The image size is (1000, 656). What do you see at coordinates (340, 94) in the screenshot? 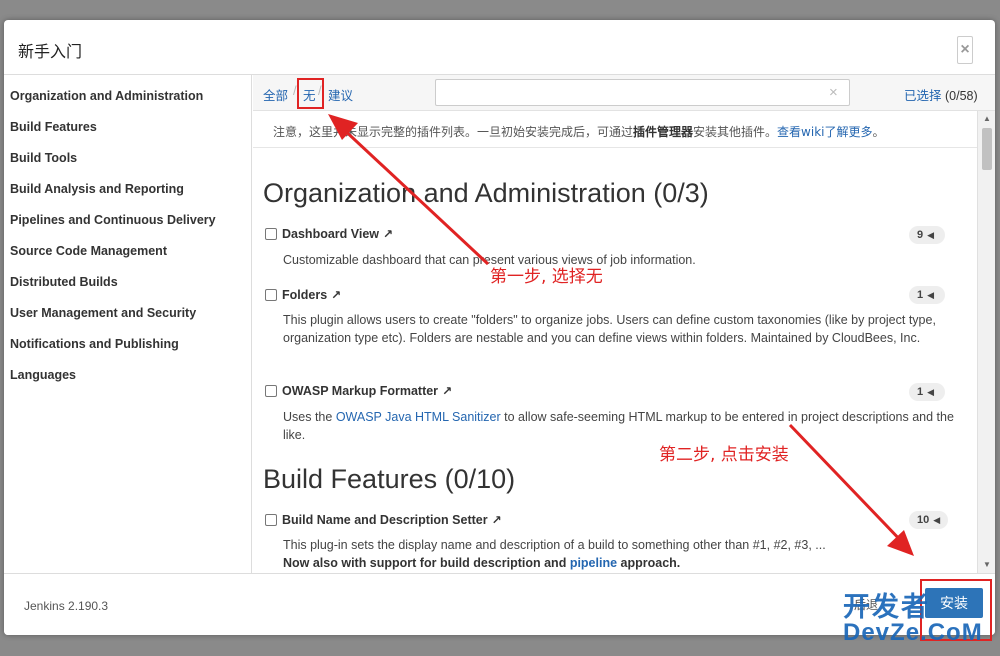
I see `filter-suggested-link: 建议` at bounding box center [340, 94].